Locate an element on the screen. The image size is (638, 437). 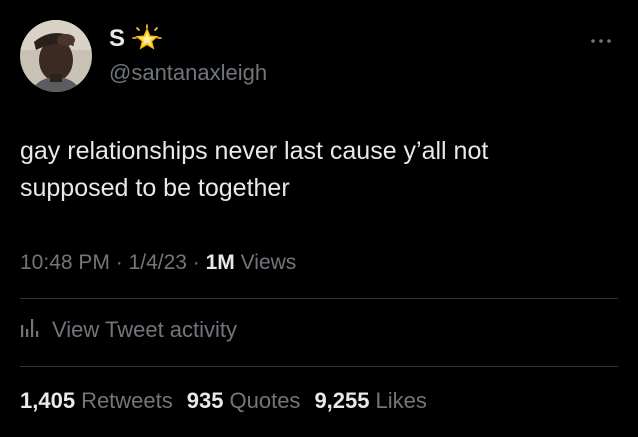
tweet-meta: 10:48 PM · 1/4/23 · 1M Views is located at coordinates (158, 263).